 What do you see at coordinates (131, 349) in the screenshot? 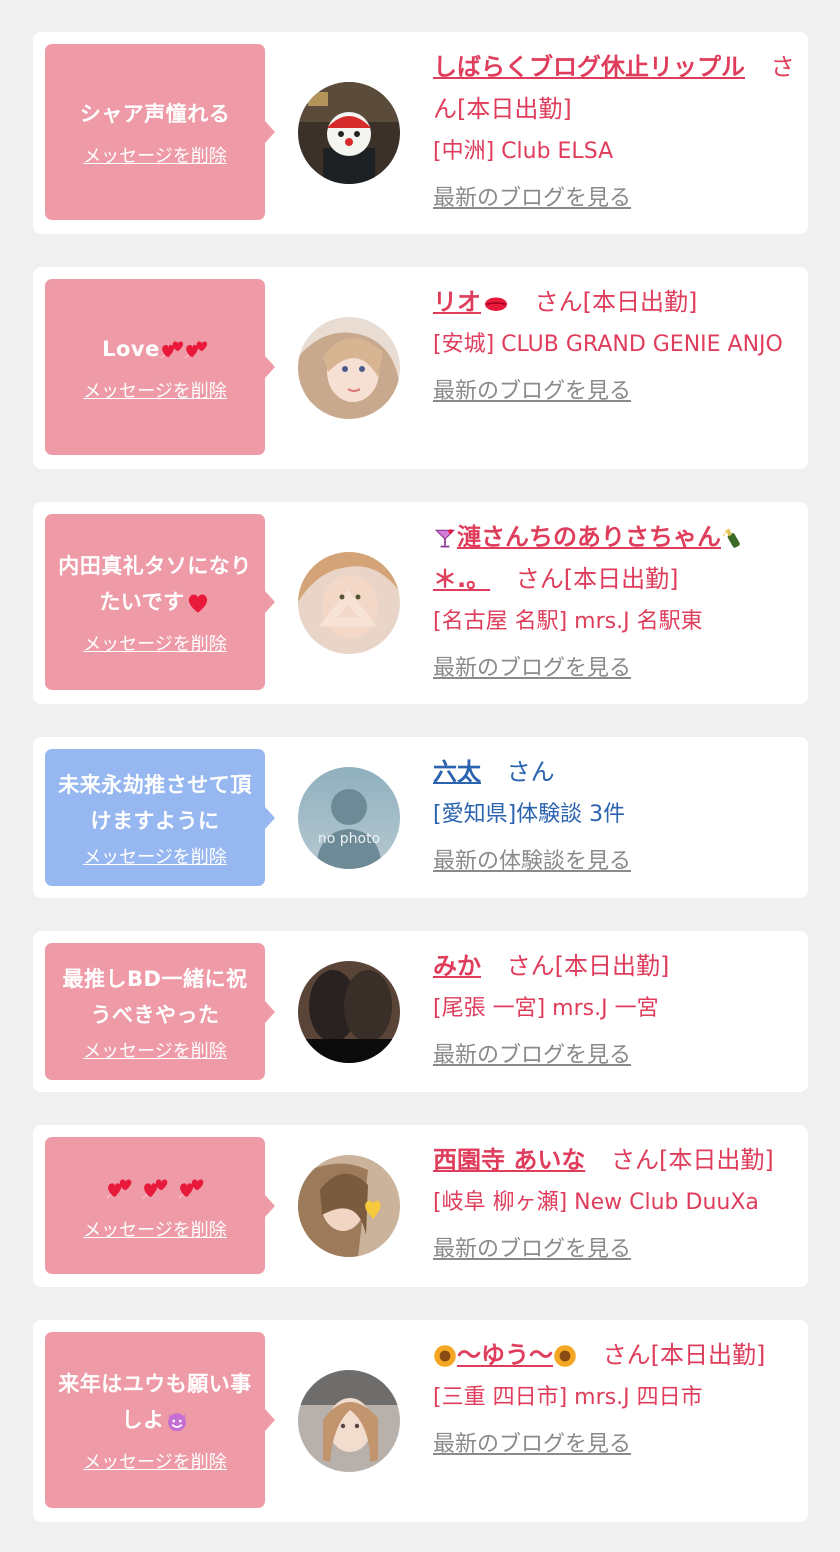
I see `message-text-label: Love` at bounding box center [131, 349].